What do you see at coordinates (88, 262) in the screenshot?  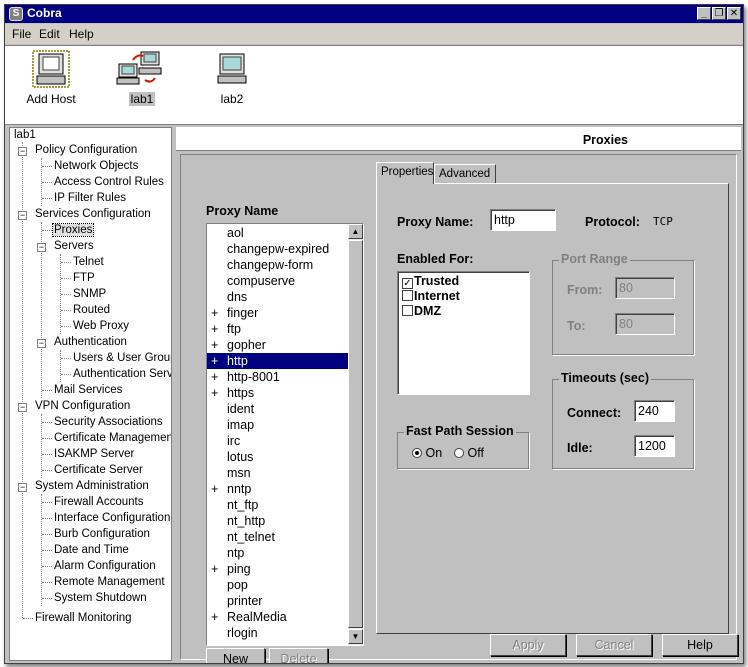 I see `tree-telnet: Telnet` at bounding box center [88, 262].